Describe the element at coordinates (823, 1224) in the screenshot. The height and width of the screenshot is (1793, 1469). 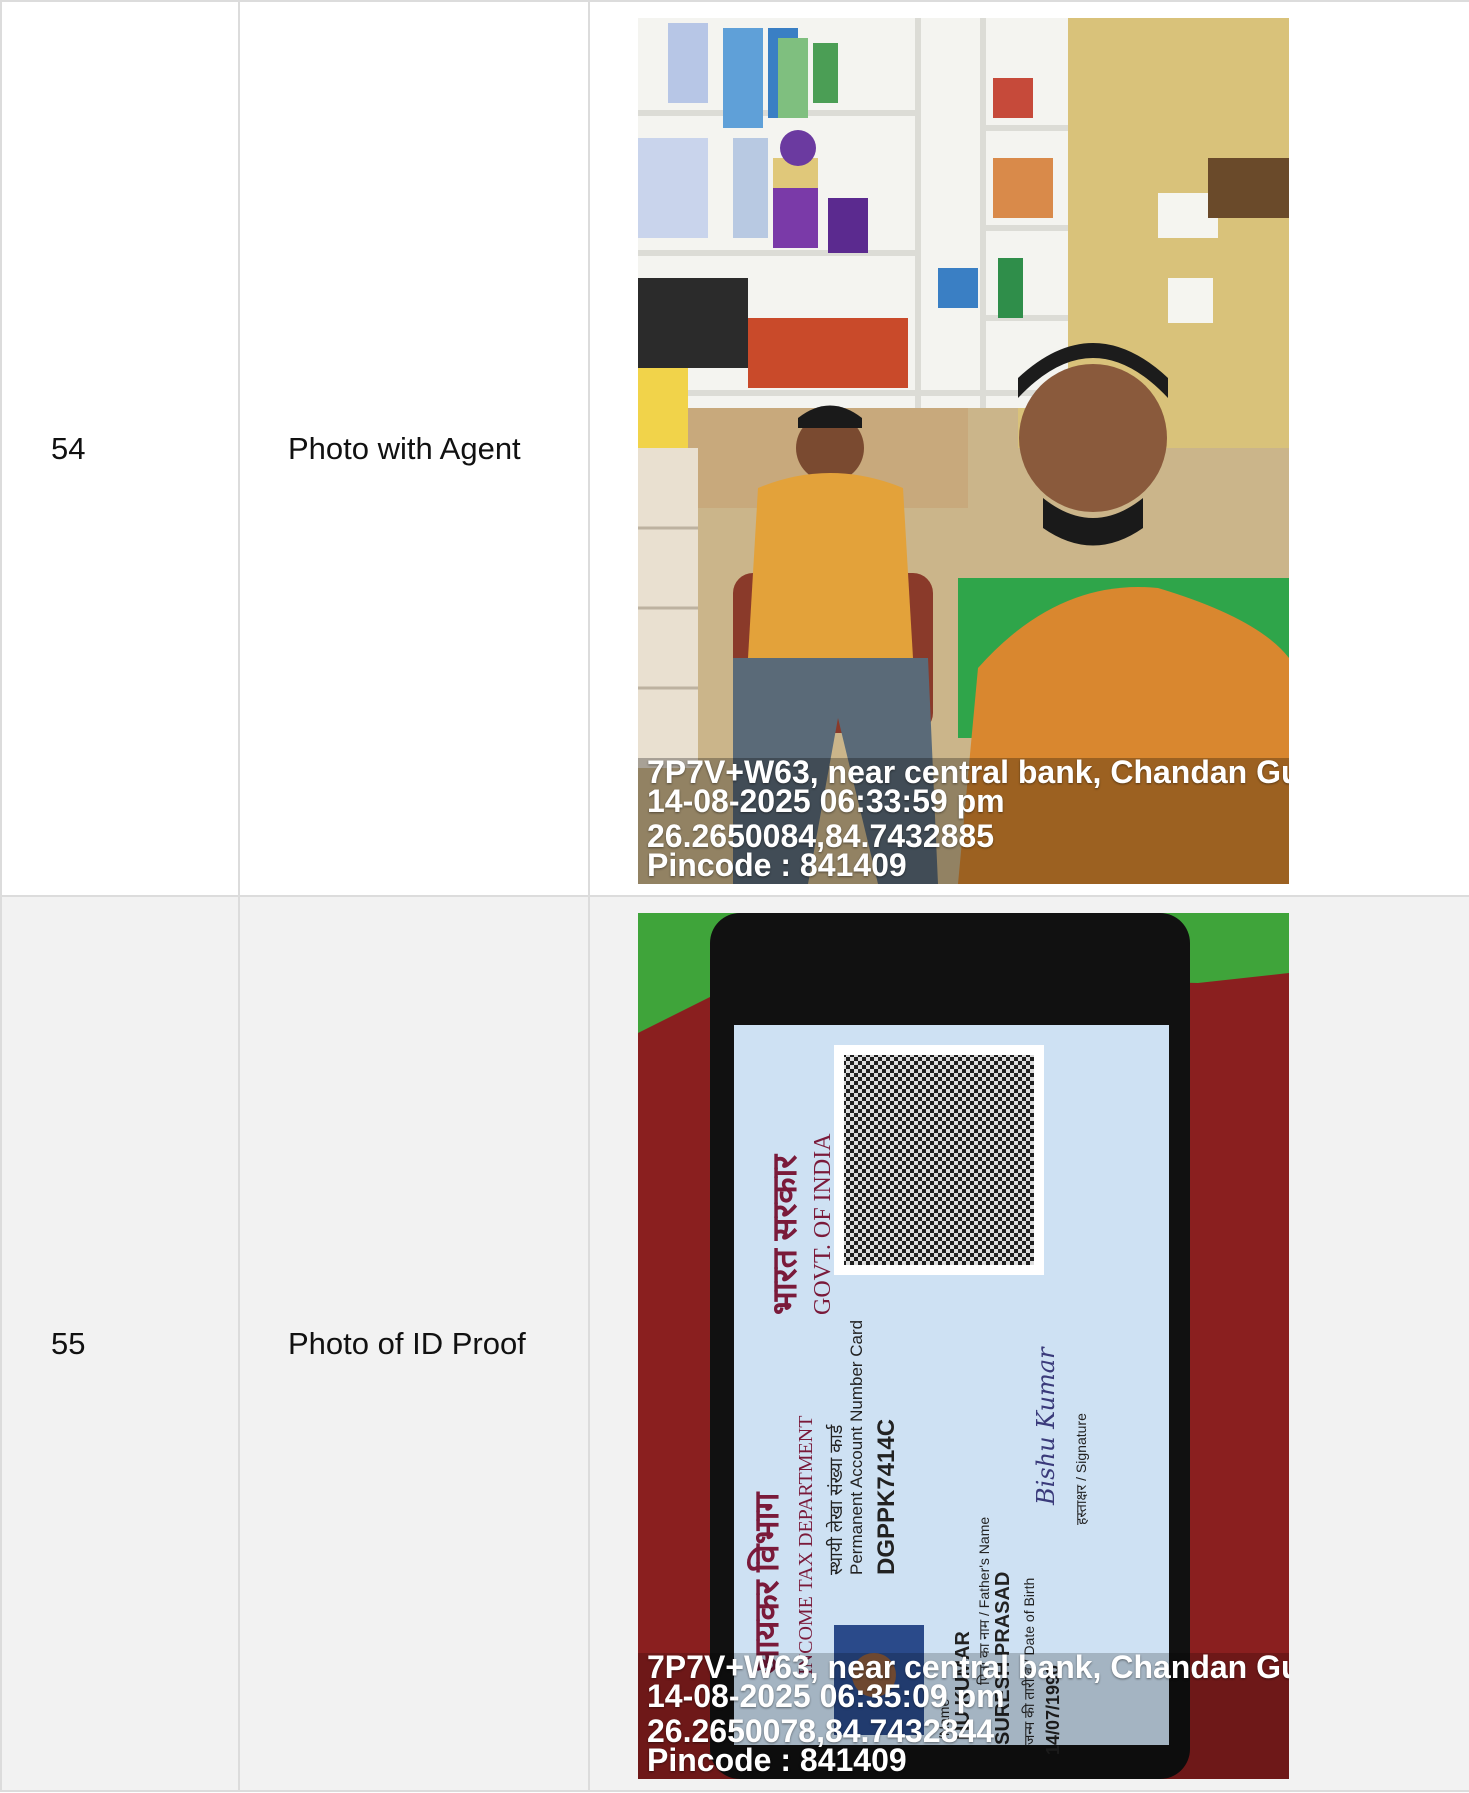
I see `card-govt: GOVT. OF INDIA` at that location.